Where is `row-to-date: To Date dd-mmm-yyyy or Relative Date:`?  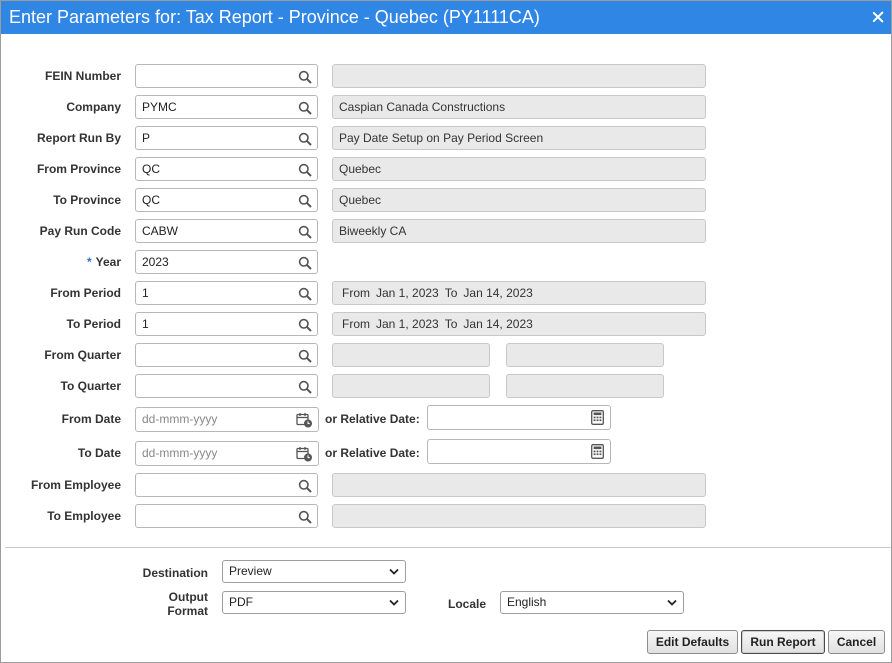 row-to-date: To Date dd-mmm-yyyy or Relative Date: is located at coordinates (446, 452).